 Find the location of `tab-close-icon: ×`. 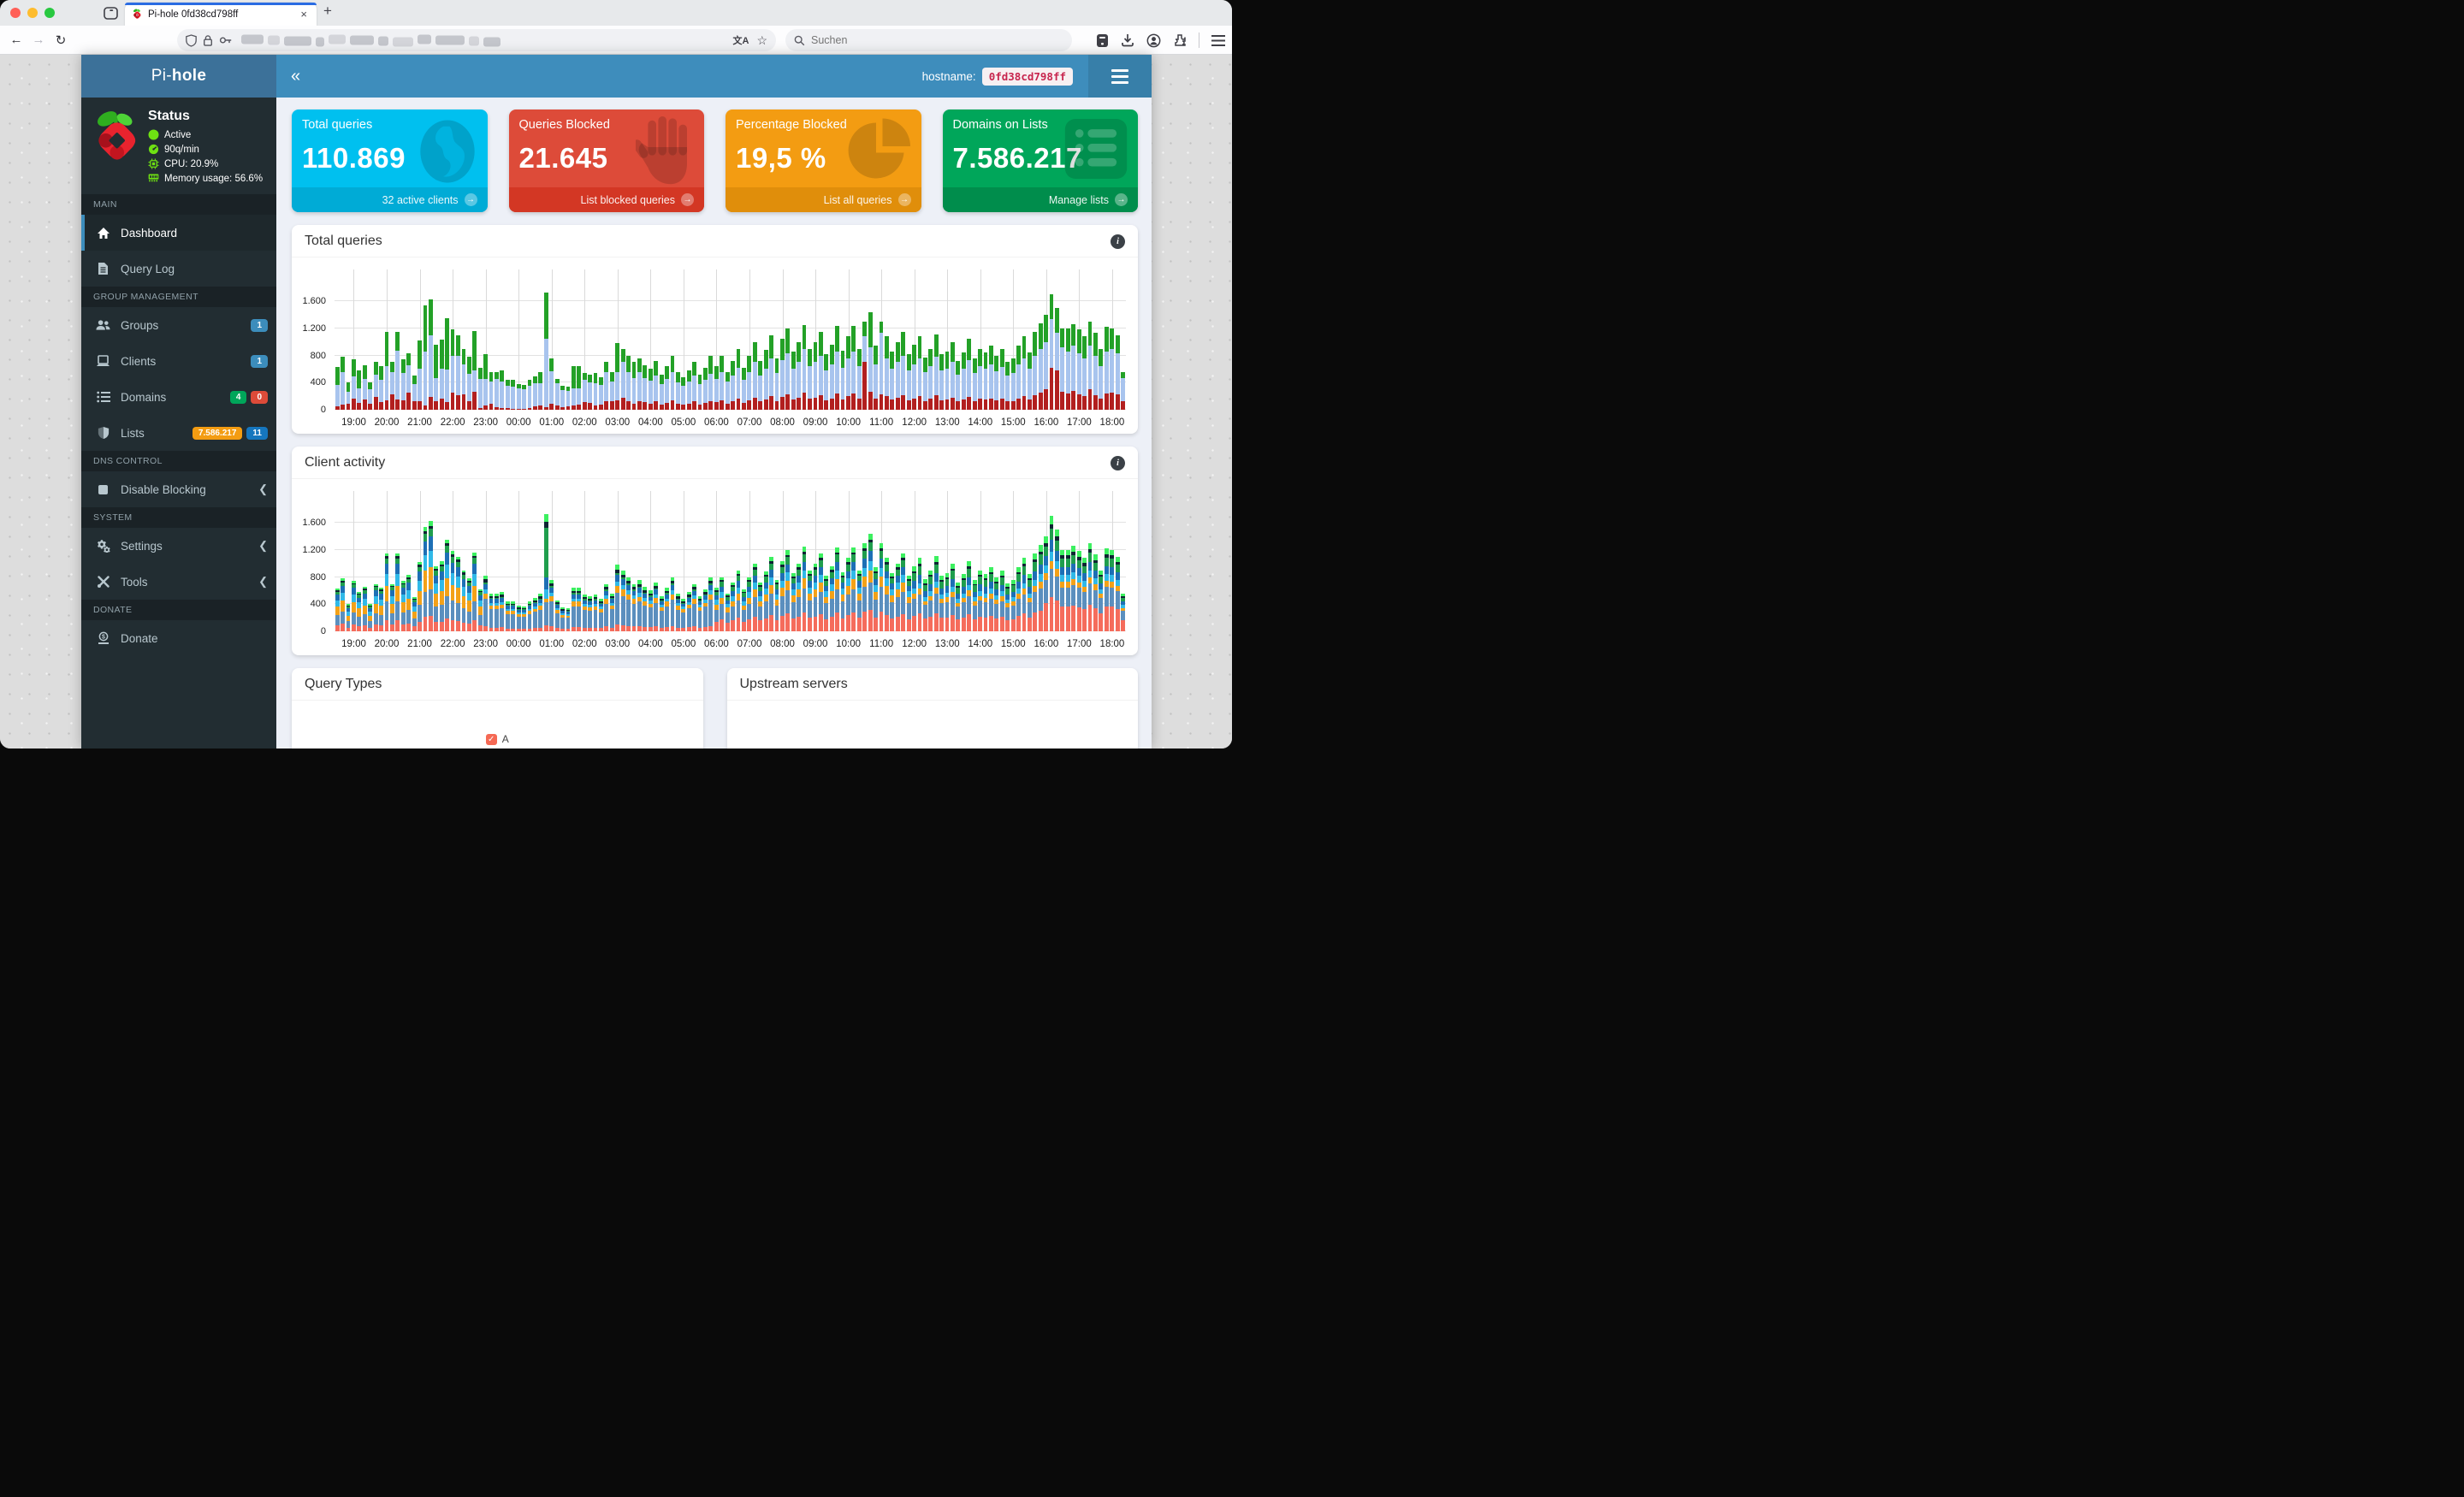

tab-close-icon: × is located at coordinates (304, 14).